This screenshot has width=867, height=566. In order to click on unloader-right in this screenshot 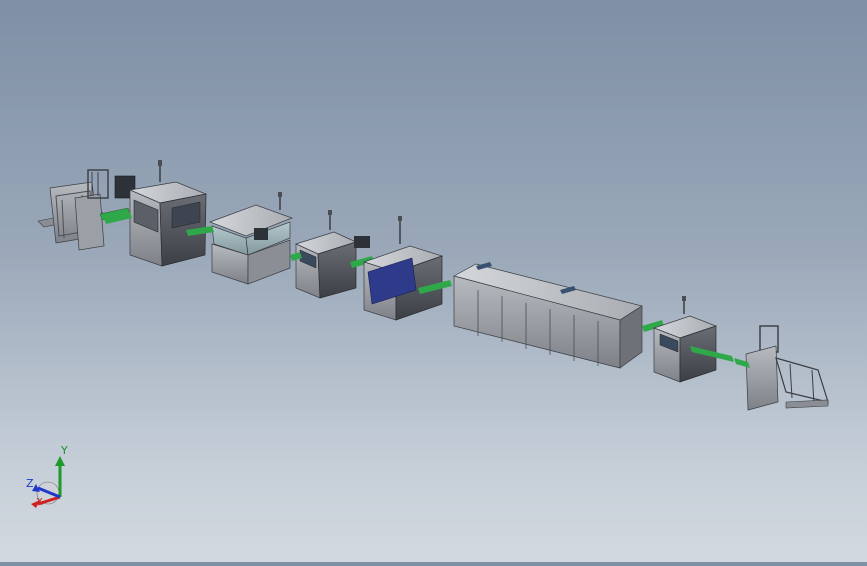, I will do `click(781, 368)`.